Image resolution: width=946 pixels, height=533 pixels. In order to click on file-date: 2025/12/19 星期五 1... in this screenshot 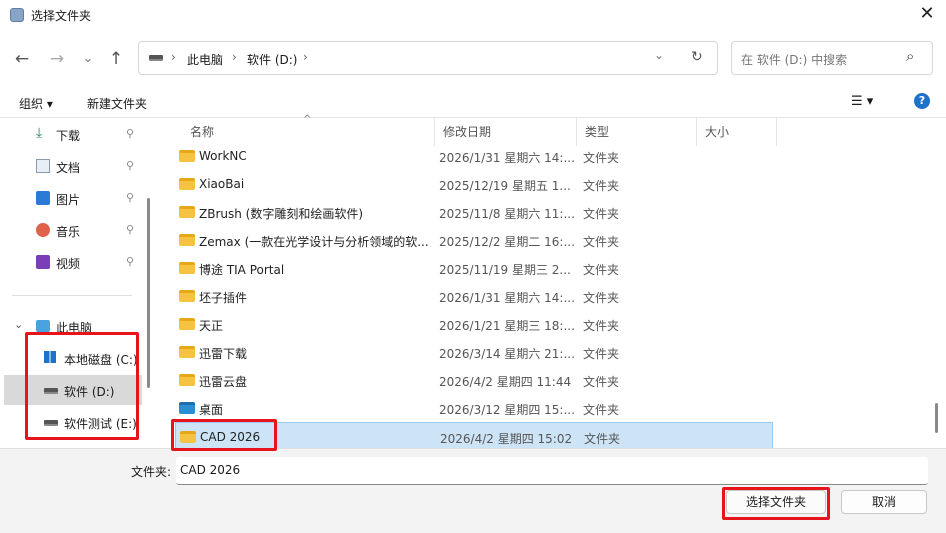, I will do `click(505, 186)`.